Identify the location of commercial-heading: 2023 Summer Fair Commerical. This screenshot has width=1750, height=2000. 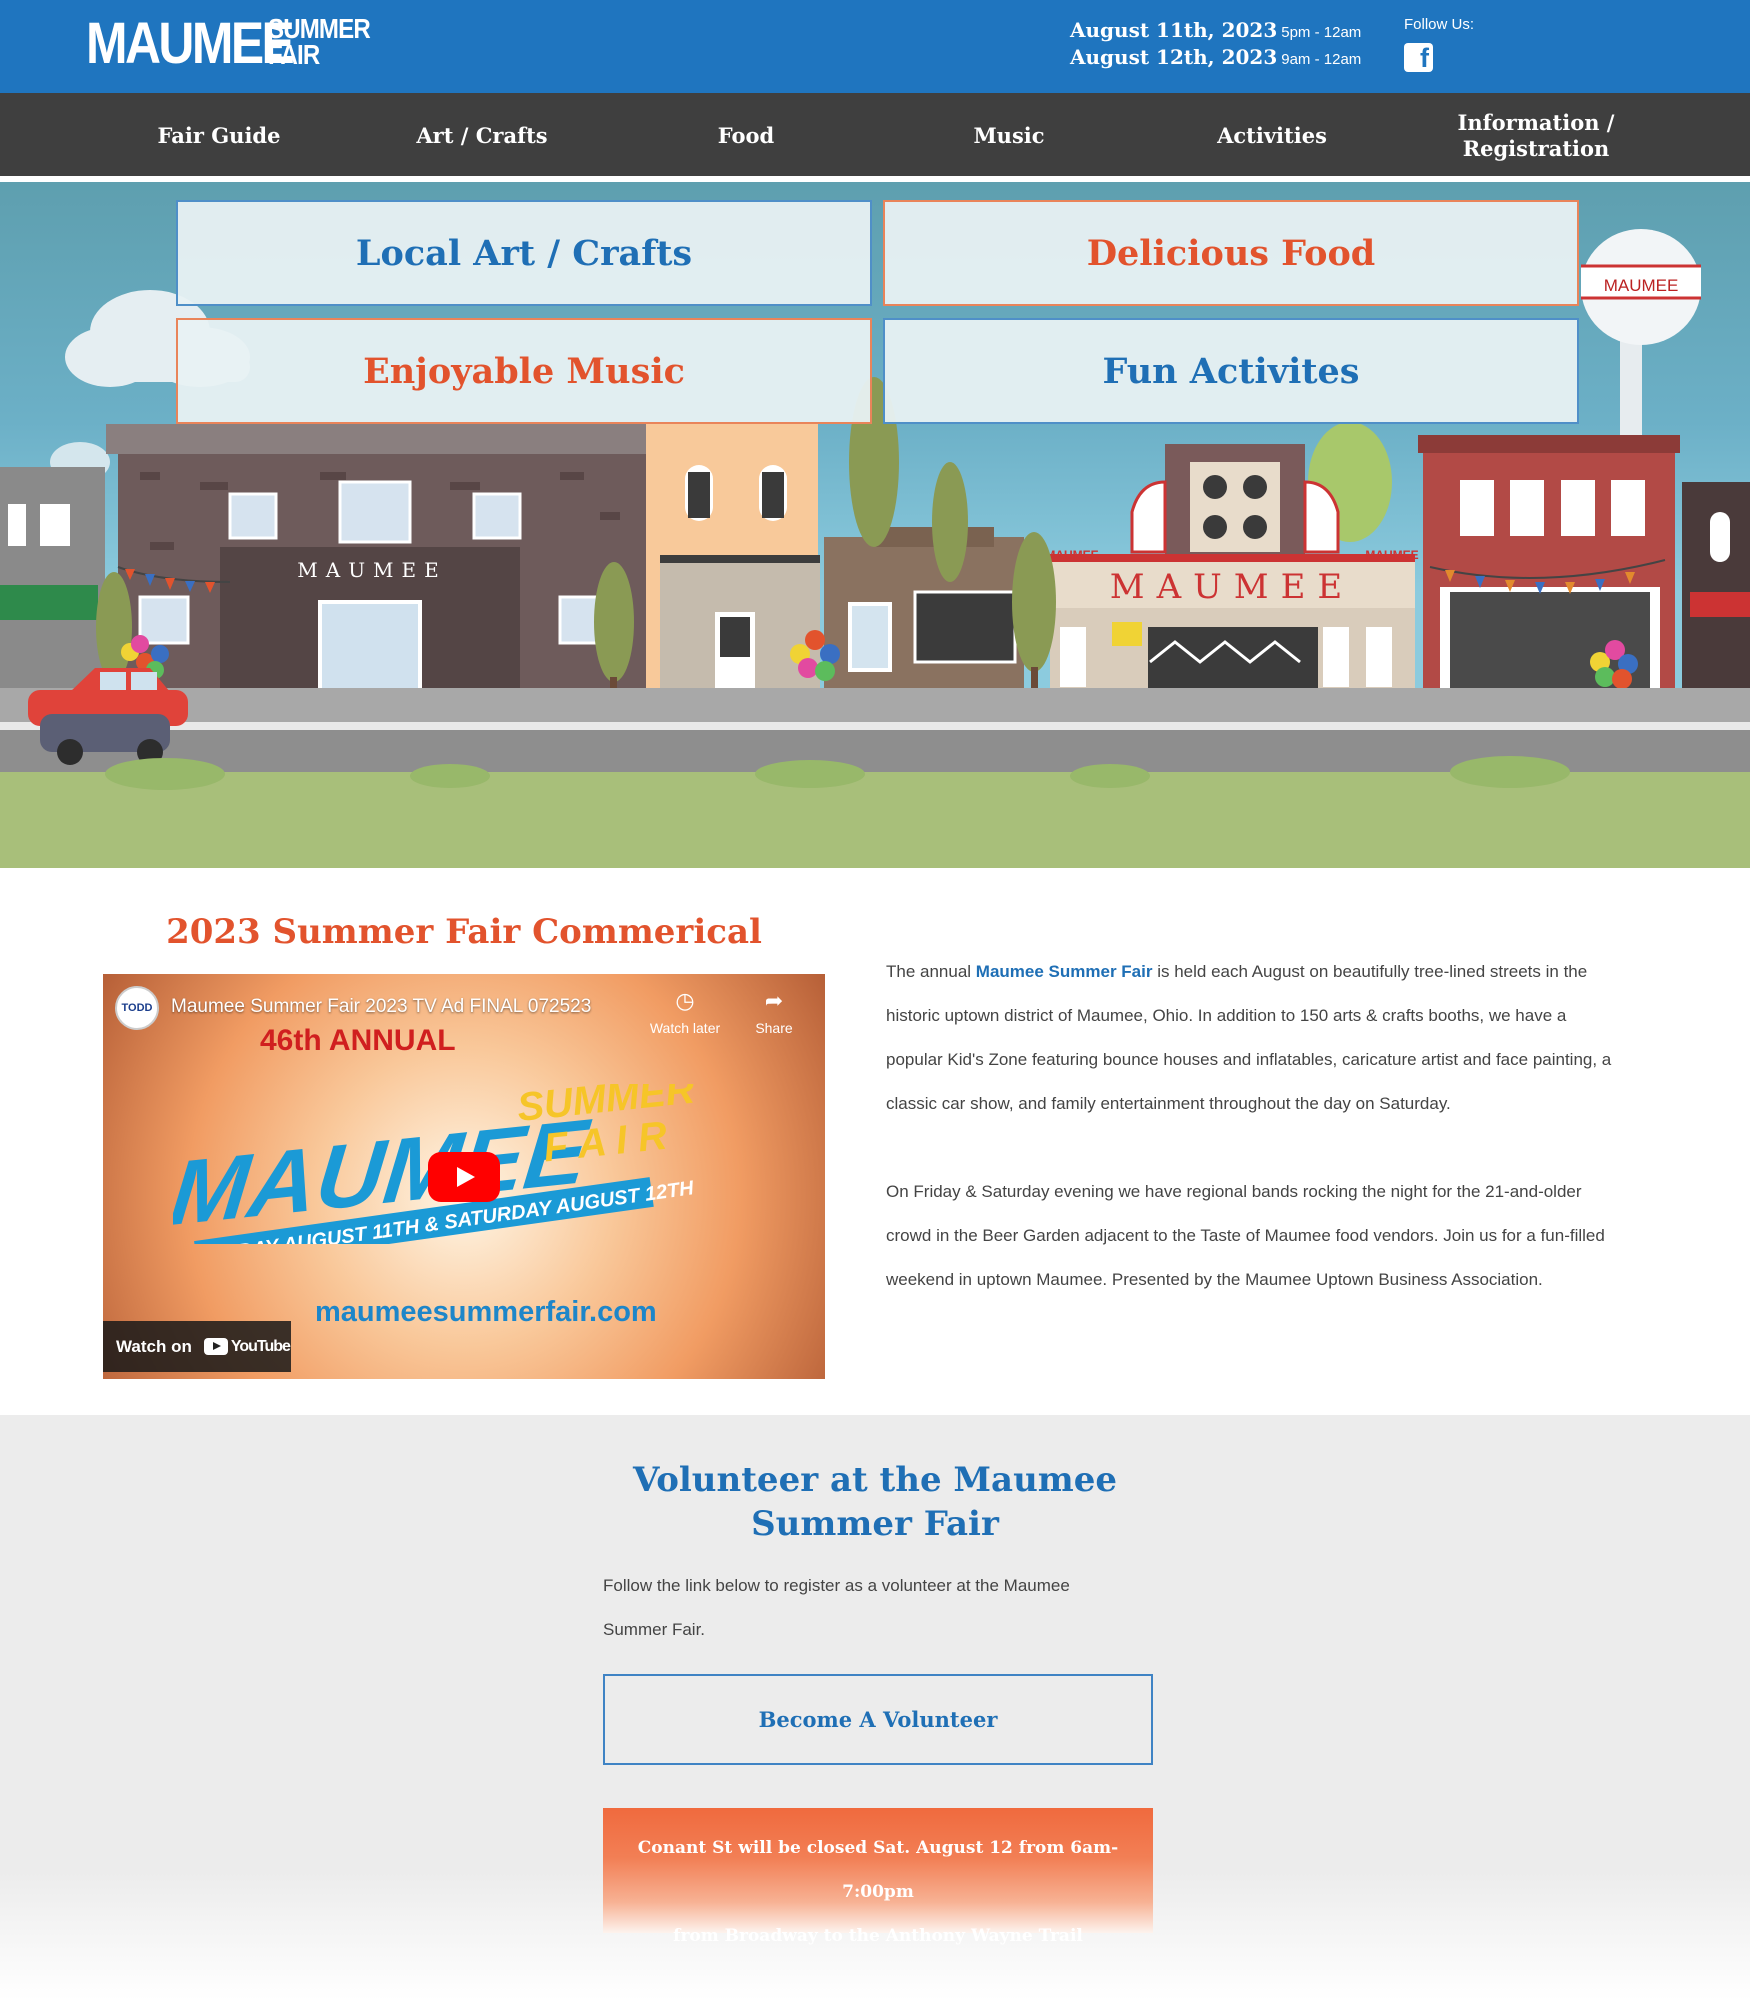
(464, 932).